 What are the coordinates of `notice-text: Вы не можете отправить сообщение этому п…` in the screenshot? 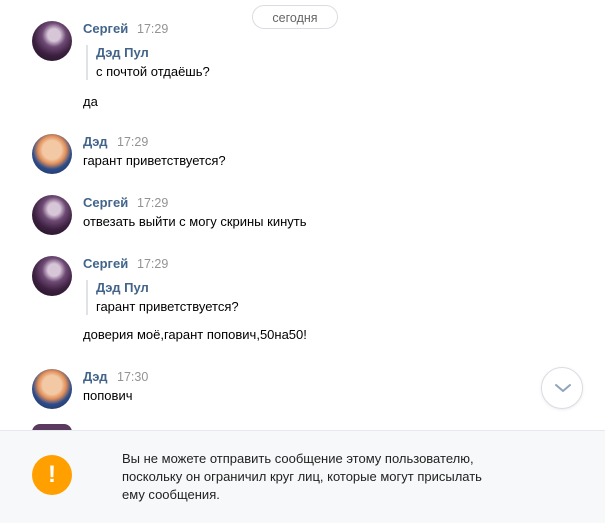 It's located at (337, 477).